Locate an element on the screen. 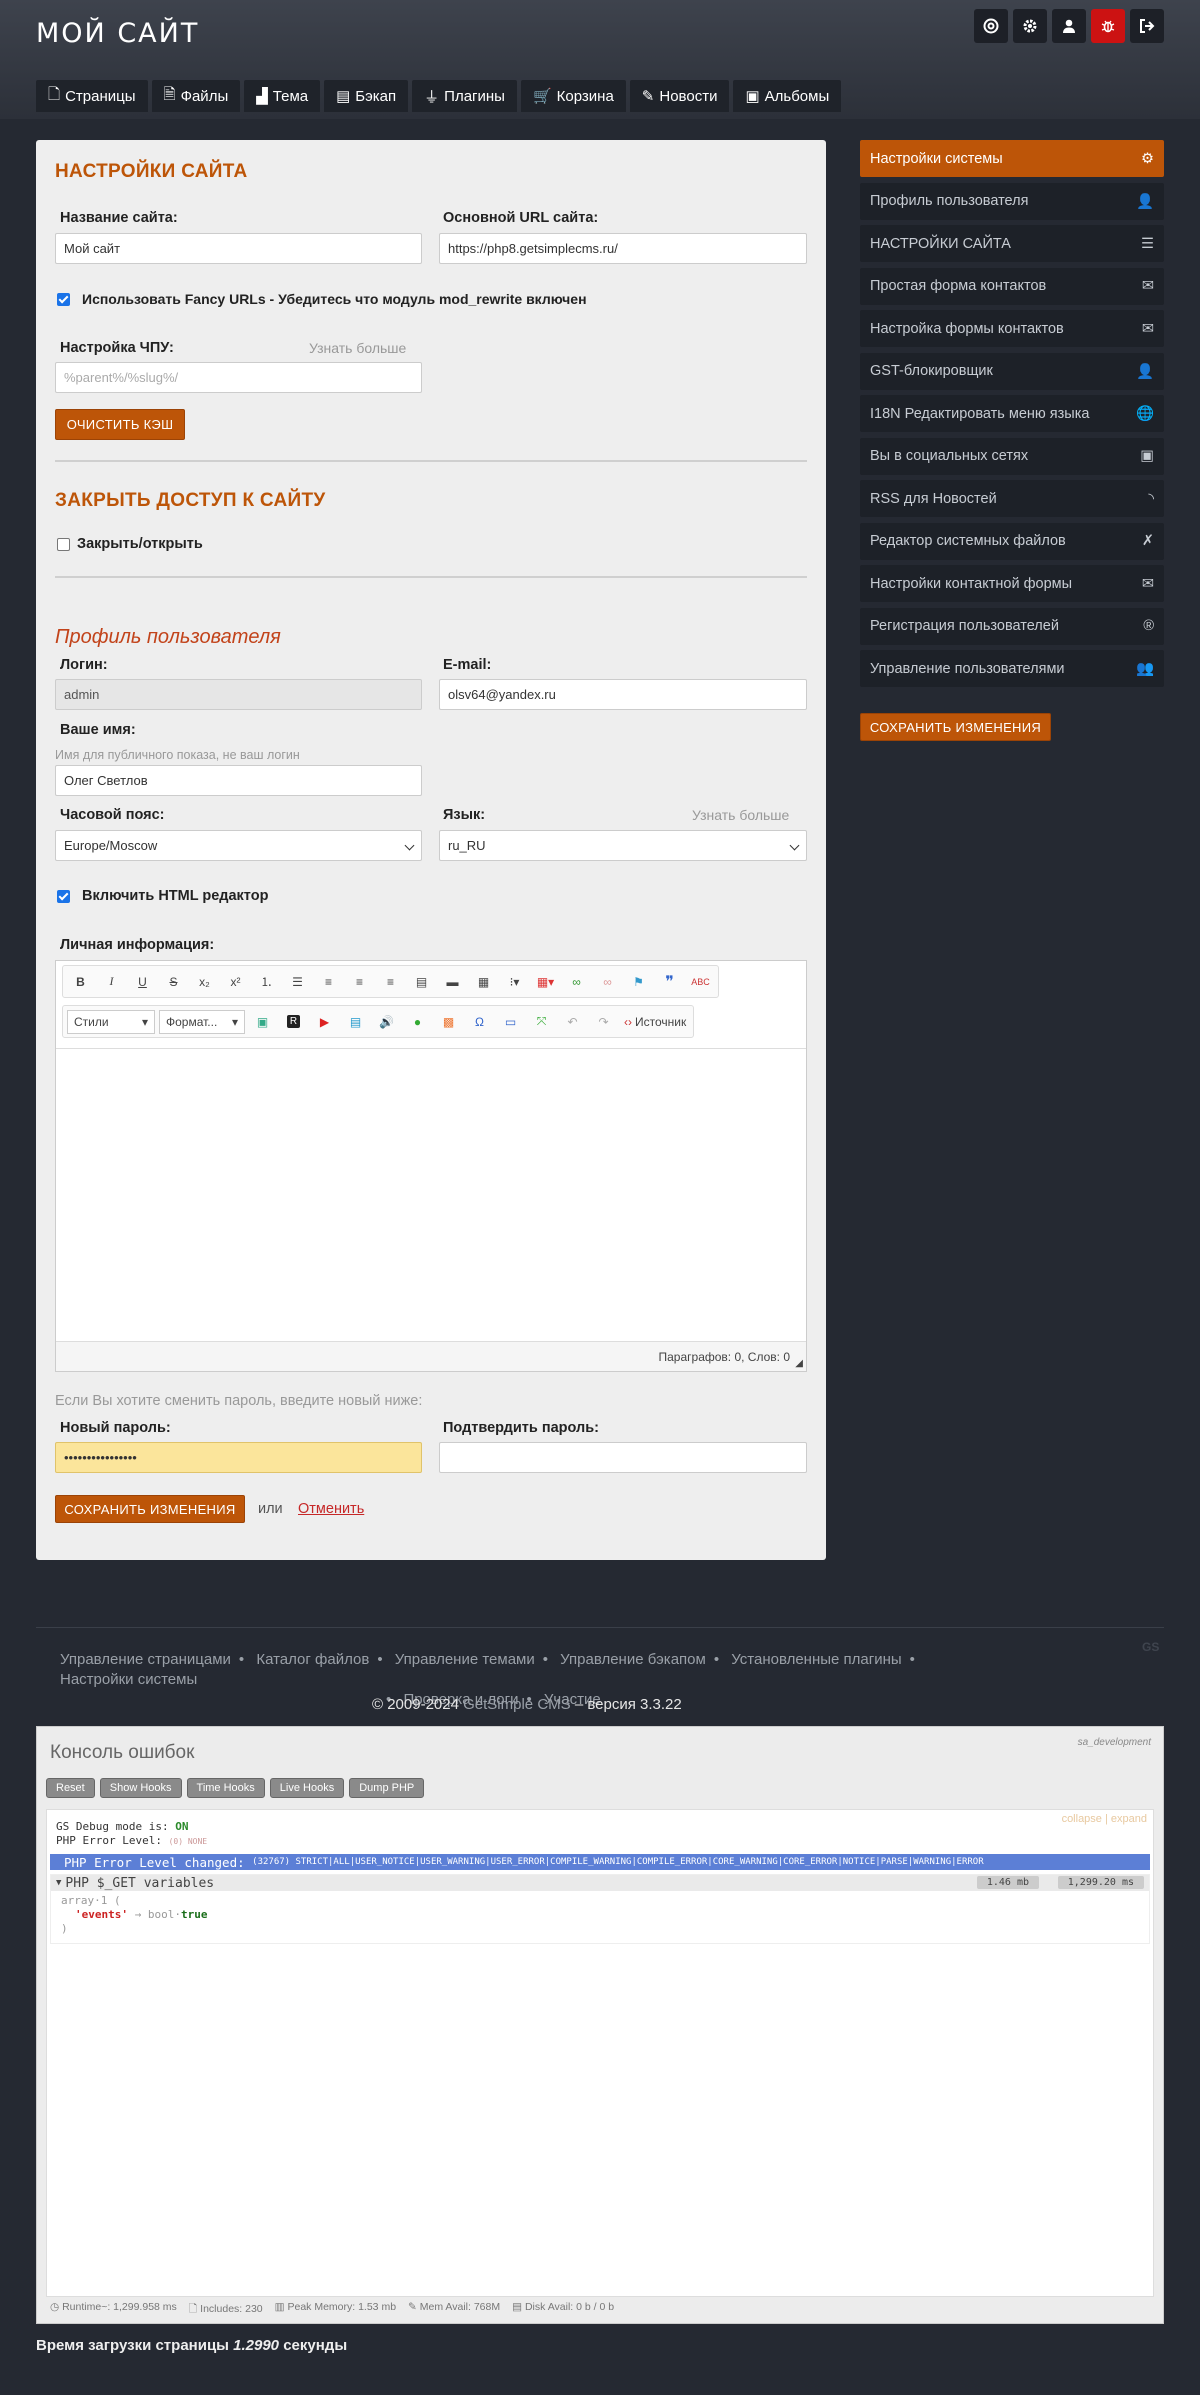  list-style-icon: ⁝▾ is located at coordinates (514, 982).